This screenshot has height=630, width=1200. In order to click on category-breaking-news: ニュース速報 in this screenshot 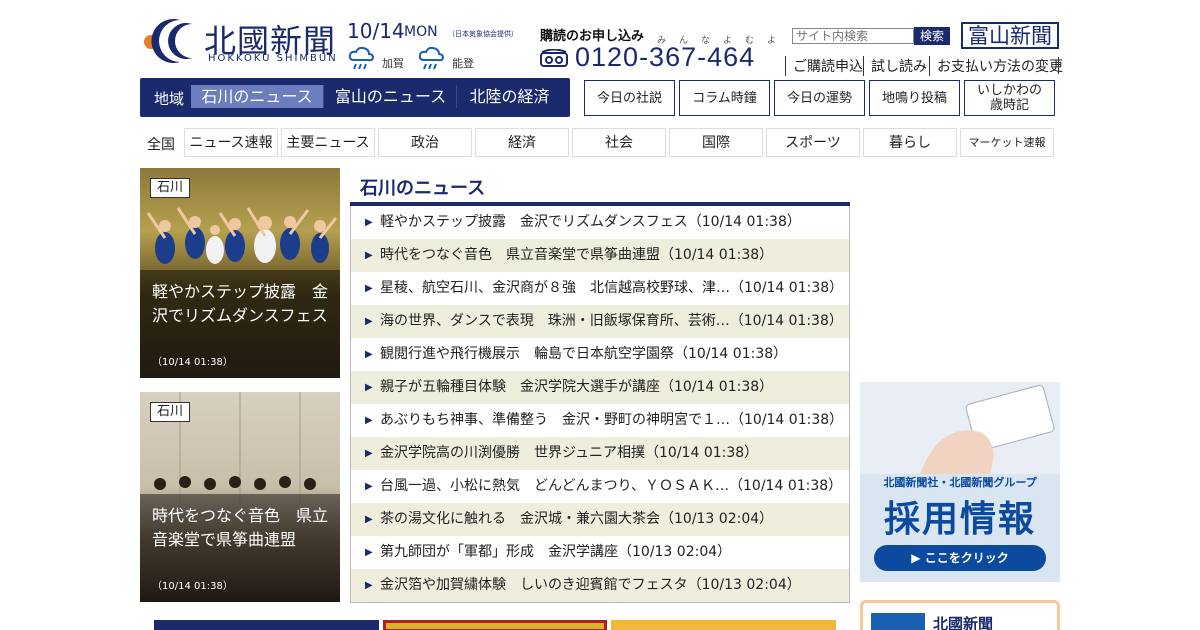, I will do `click(231, 142)`.